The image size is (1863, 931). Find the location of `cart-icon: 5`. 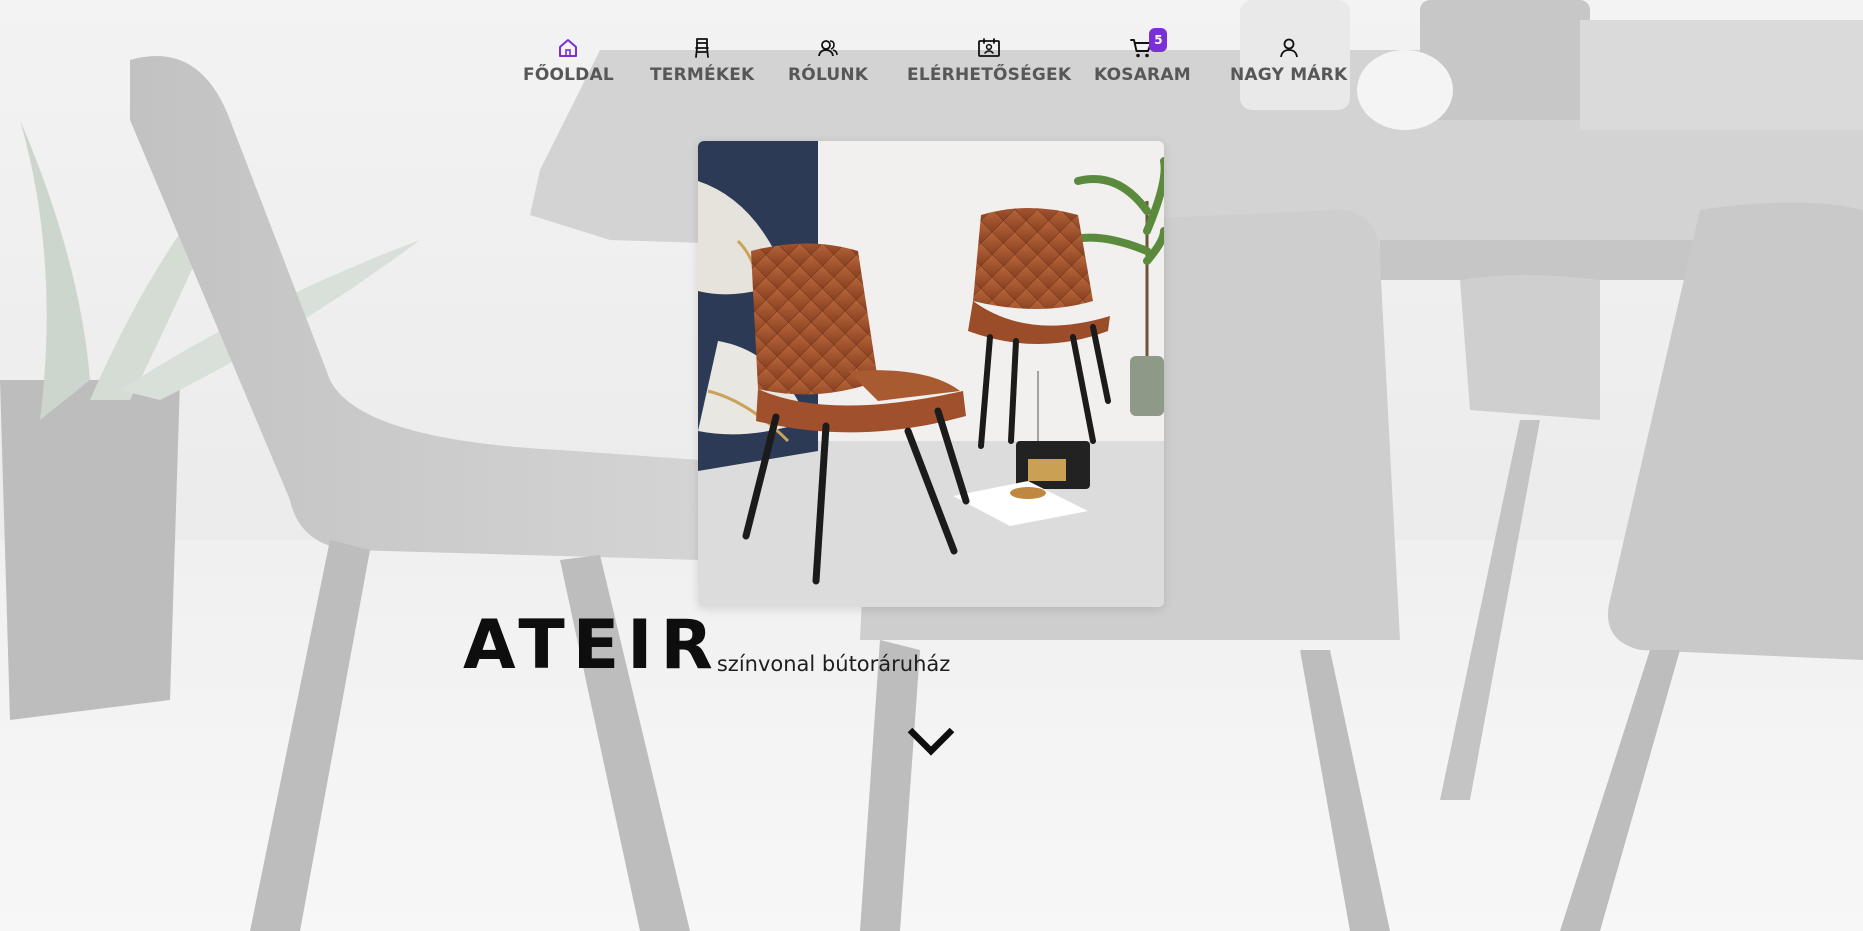

cart-icon: 5 is located at coordinates (1149, 44).